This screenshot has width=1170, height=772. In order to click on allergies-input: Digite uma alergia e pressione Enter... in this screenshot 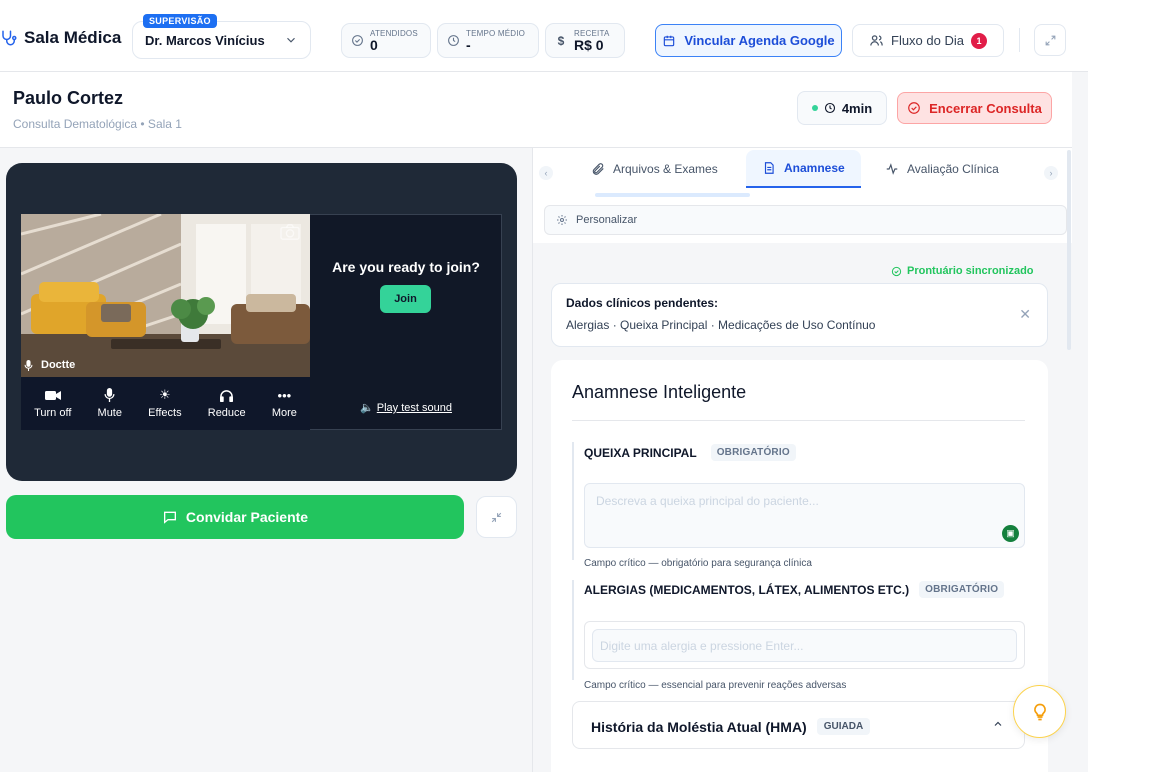, I will do `click(804, 645)`.